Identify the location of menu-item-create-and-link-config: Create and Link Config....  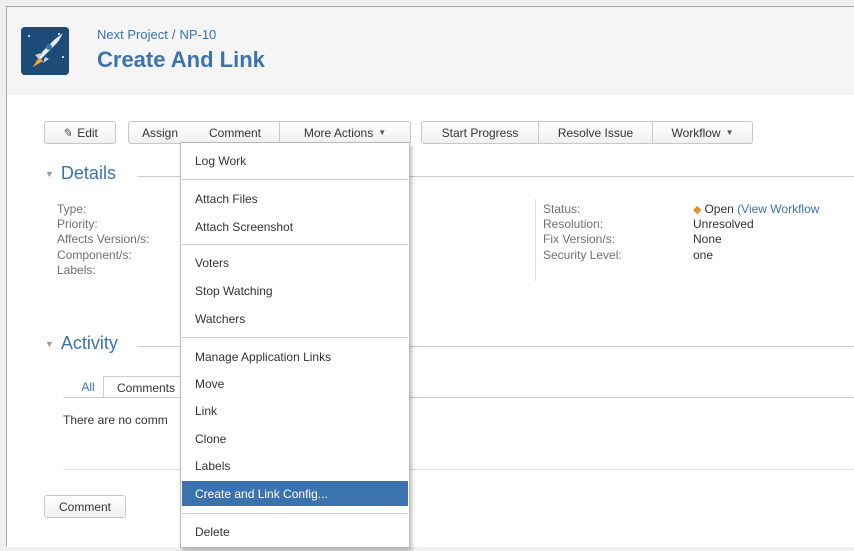
(295, 493).